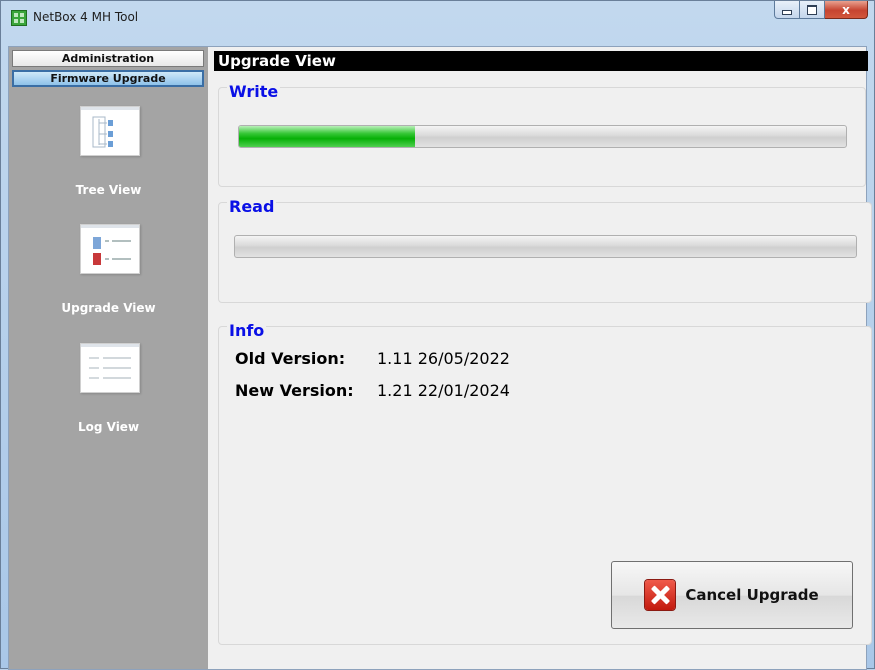 The height and width of the screenshot is (670, 875). Describe the element at coordinates (294, 390) in the screenshot. I see `new-version-label: New Version:` at that location.